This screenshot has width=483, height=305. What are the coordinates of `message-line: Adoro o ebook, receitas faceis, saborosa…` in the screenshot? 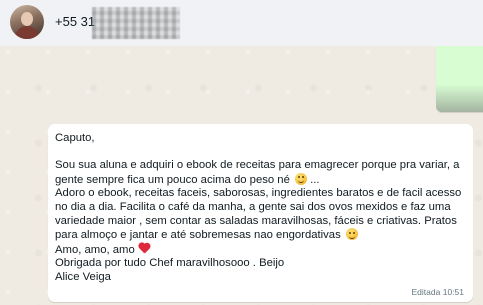 It's located at (258, 193).